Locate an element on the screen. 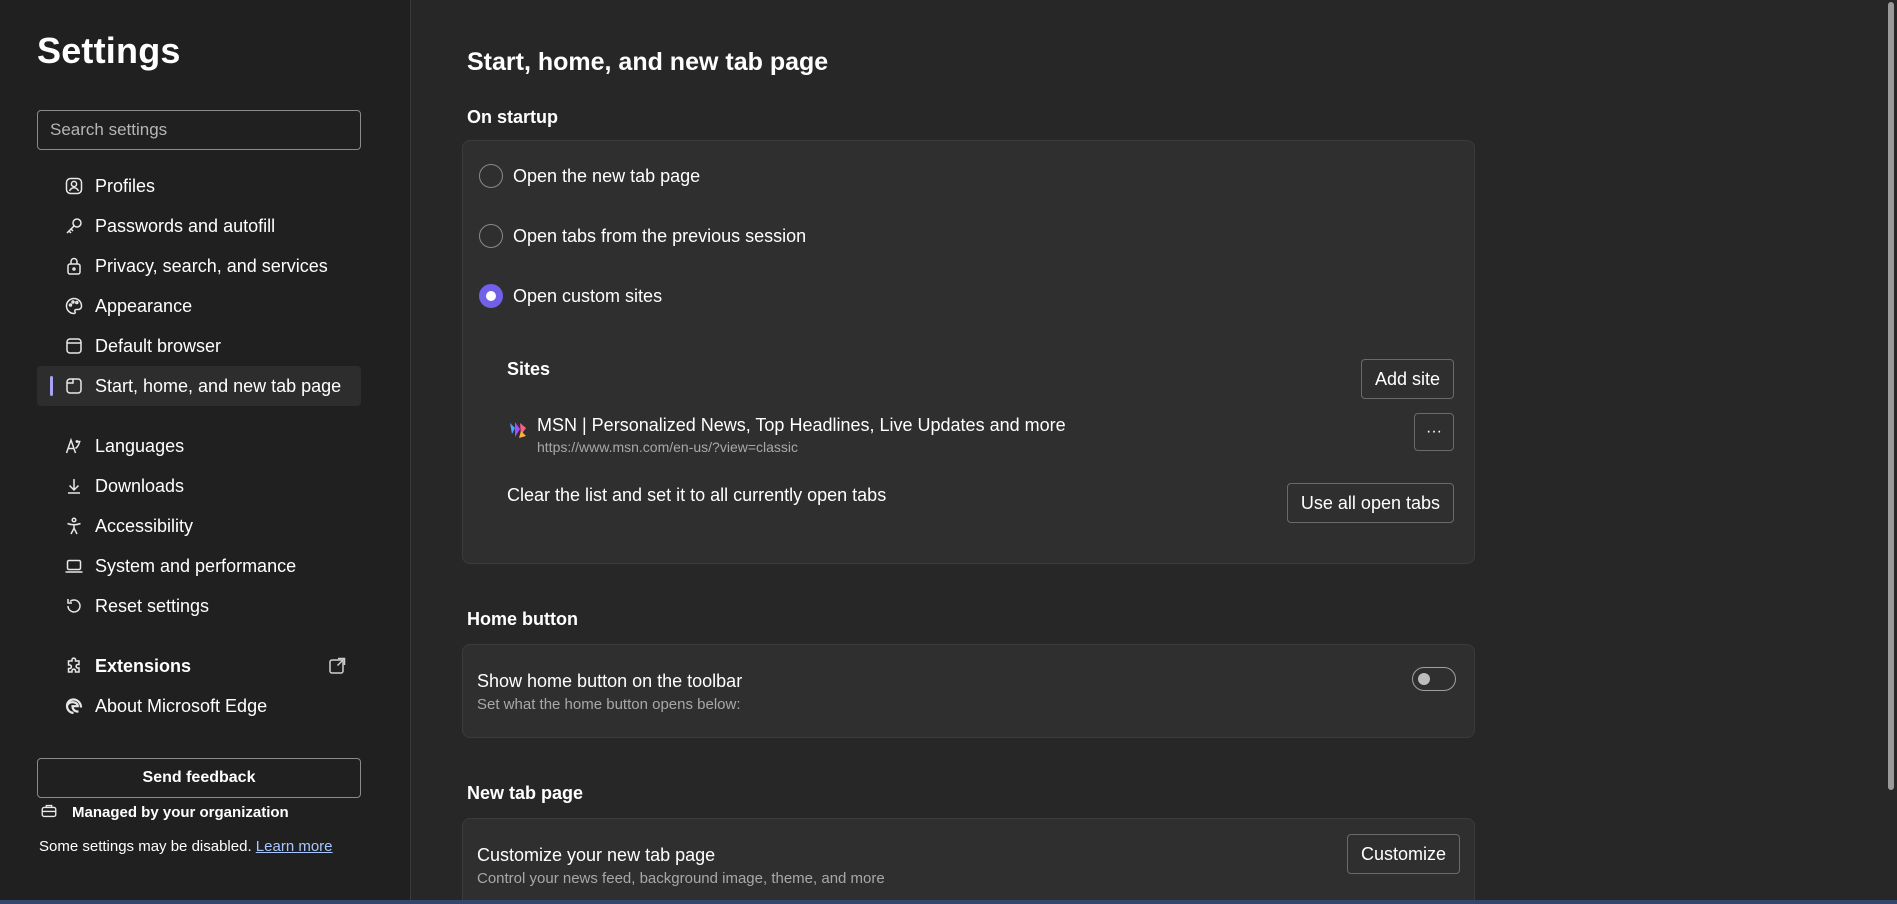 This screenshot has width=1897, height=904. briefcase-icon is located at coordinates (50, 812).